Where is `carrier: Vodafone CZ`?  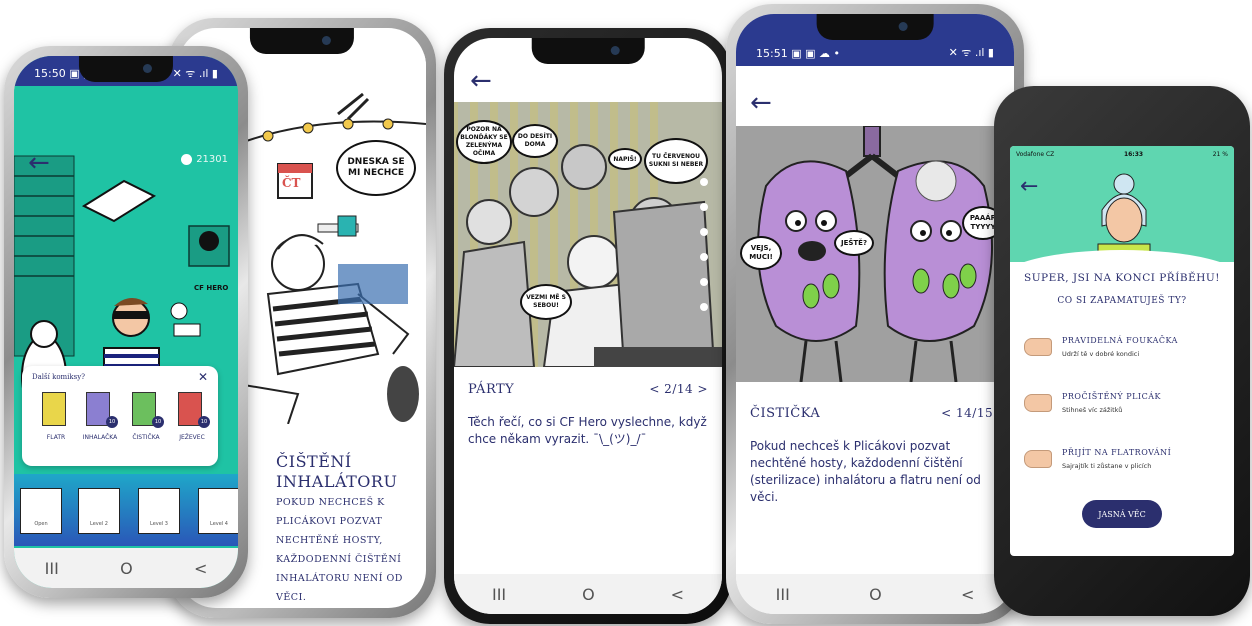 carrier: Vodafone CZ is located at coordinates (1035, 154).